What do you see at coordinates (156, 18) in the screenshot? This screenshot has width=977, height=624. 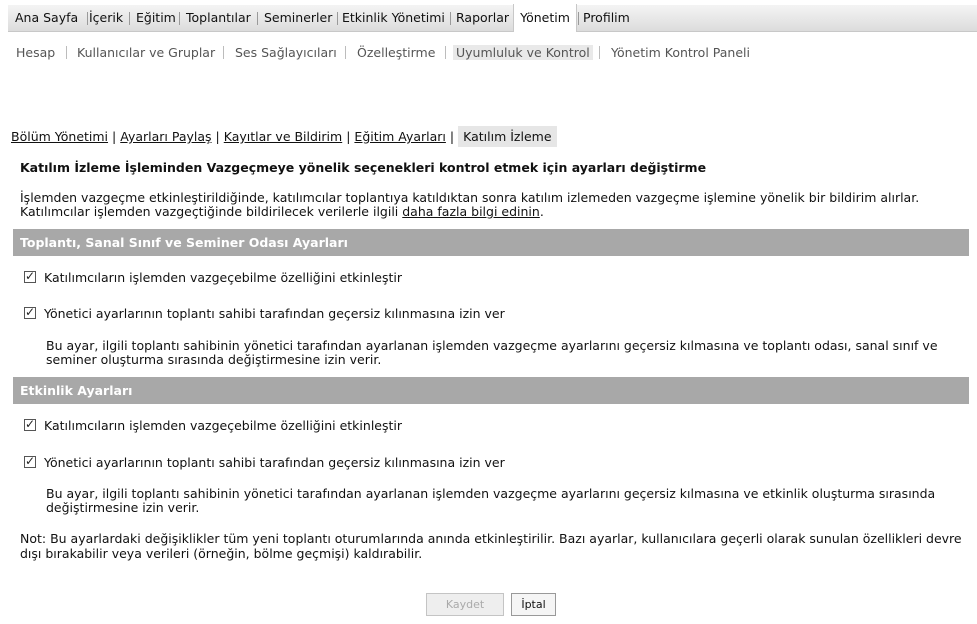 I see `top-nav-item-training: Eğitim` at bounding box center [156, 18].